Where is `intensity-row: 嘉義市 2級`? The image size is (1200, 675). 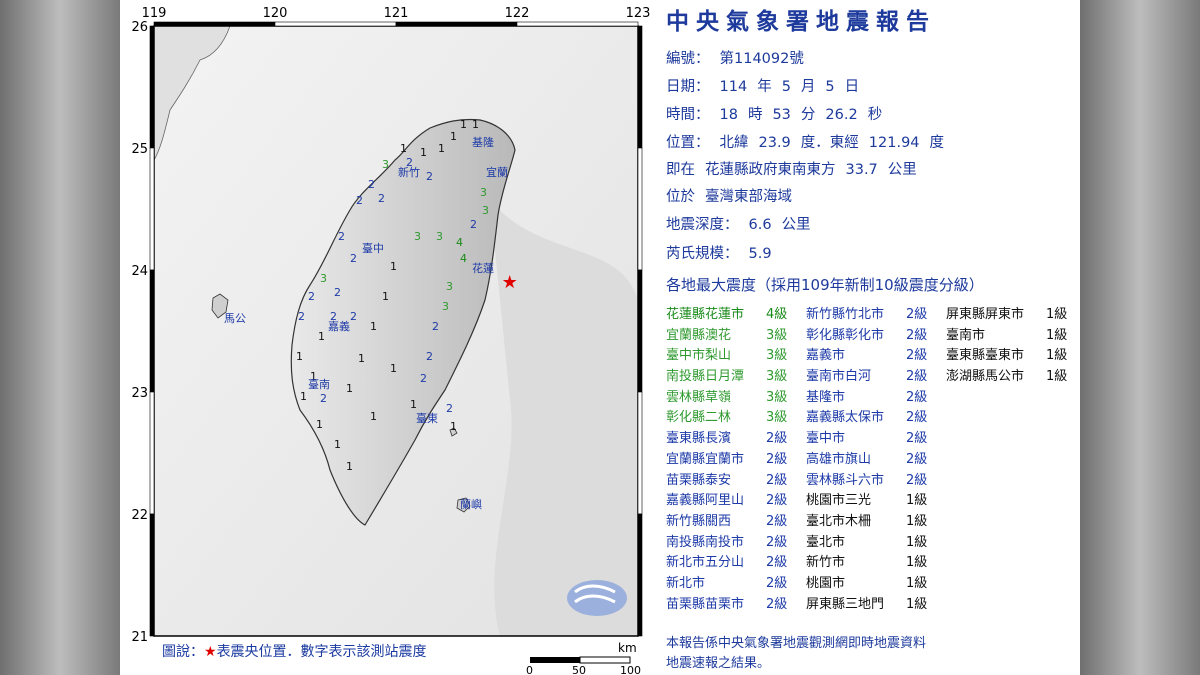 intensity-row: 嘉義市 2級 is located at coordinates (874, 354).